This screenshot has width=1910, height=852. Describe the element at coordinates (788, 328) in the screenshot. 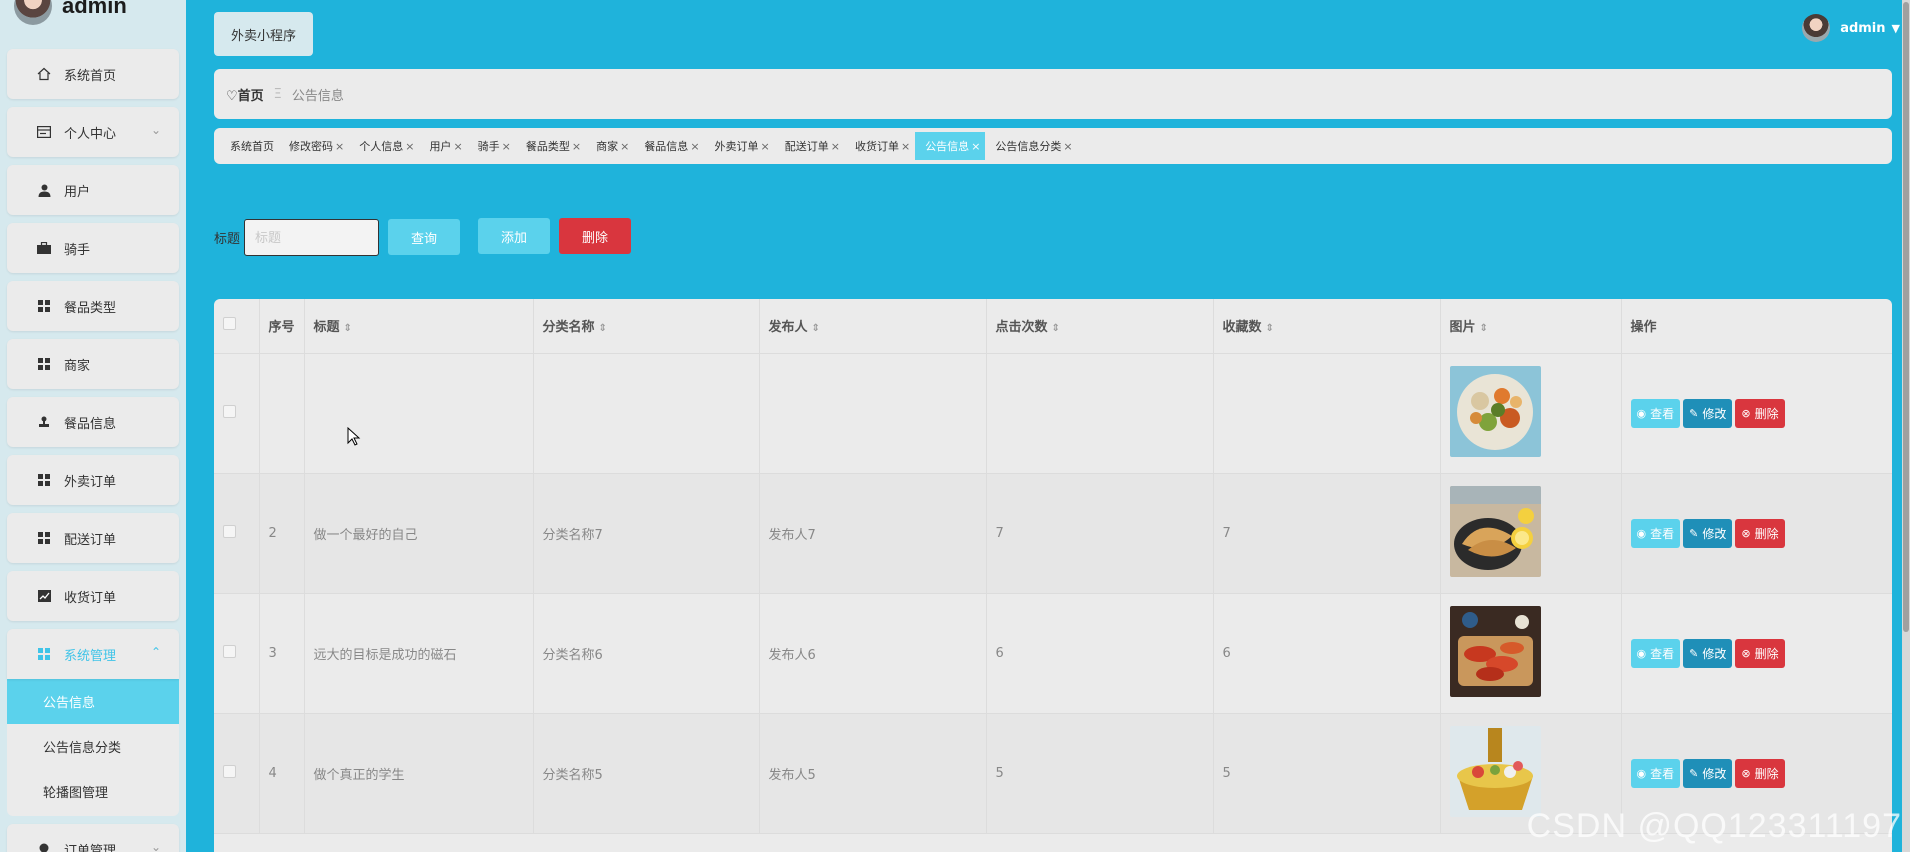

I see `col-publisher-label: 发布人` at that location.